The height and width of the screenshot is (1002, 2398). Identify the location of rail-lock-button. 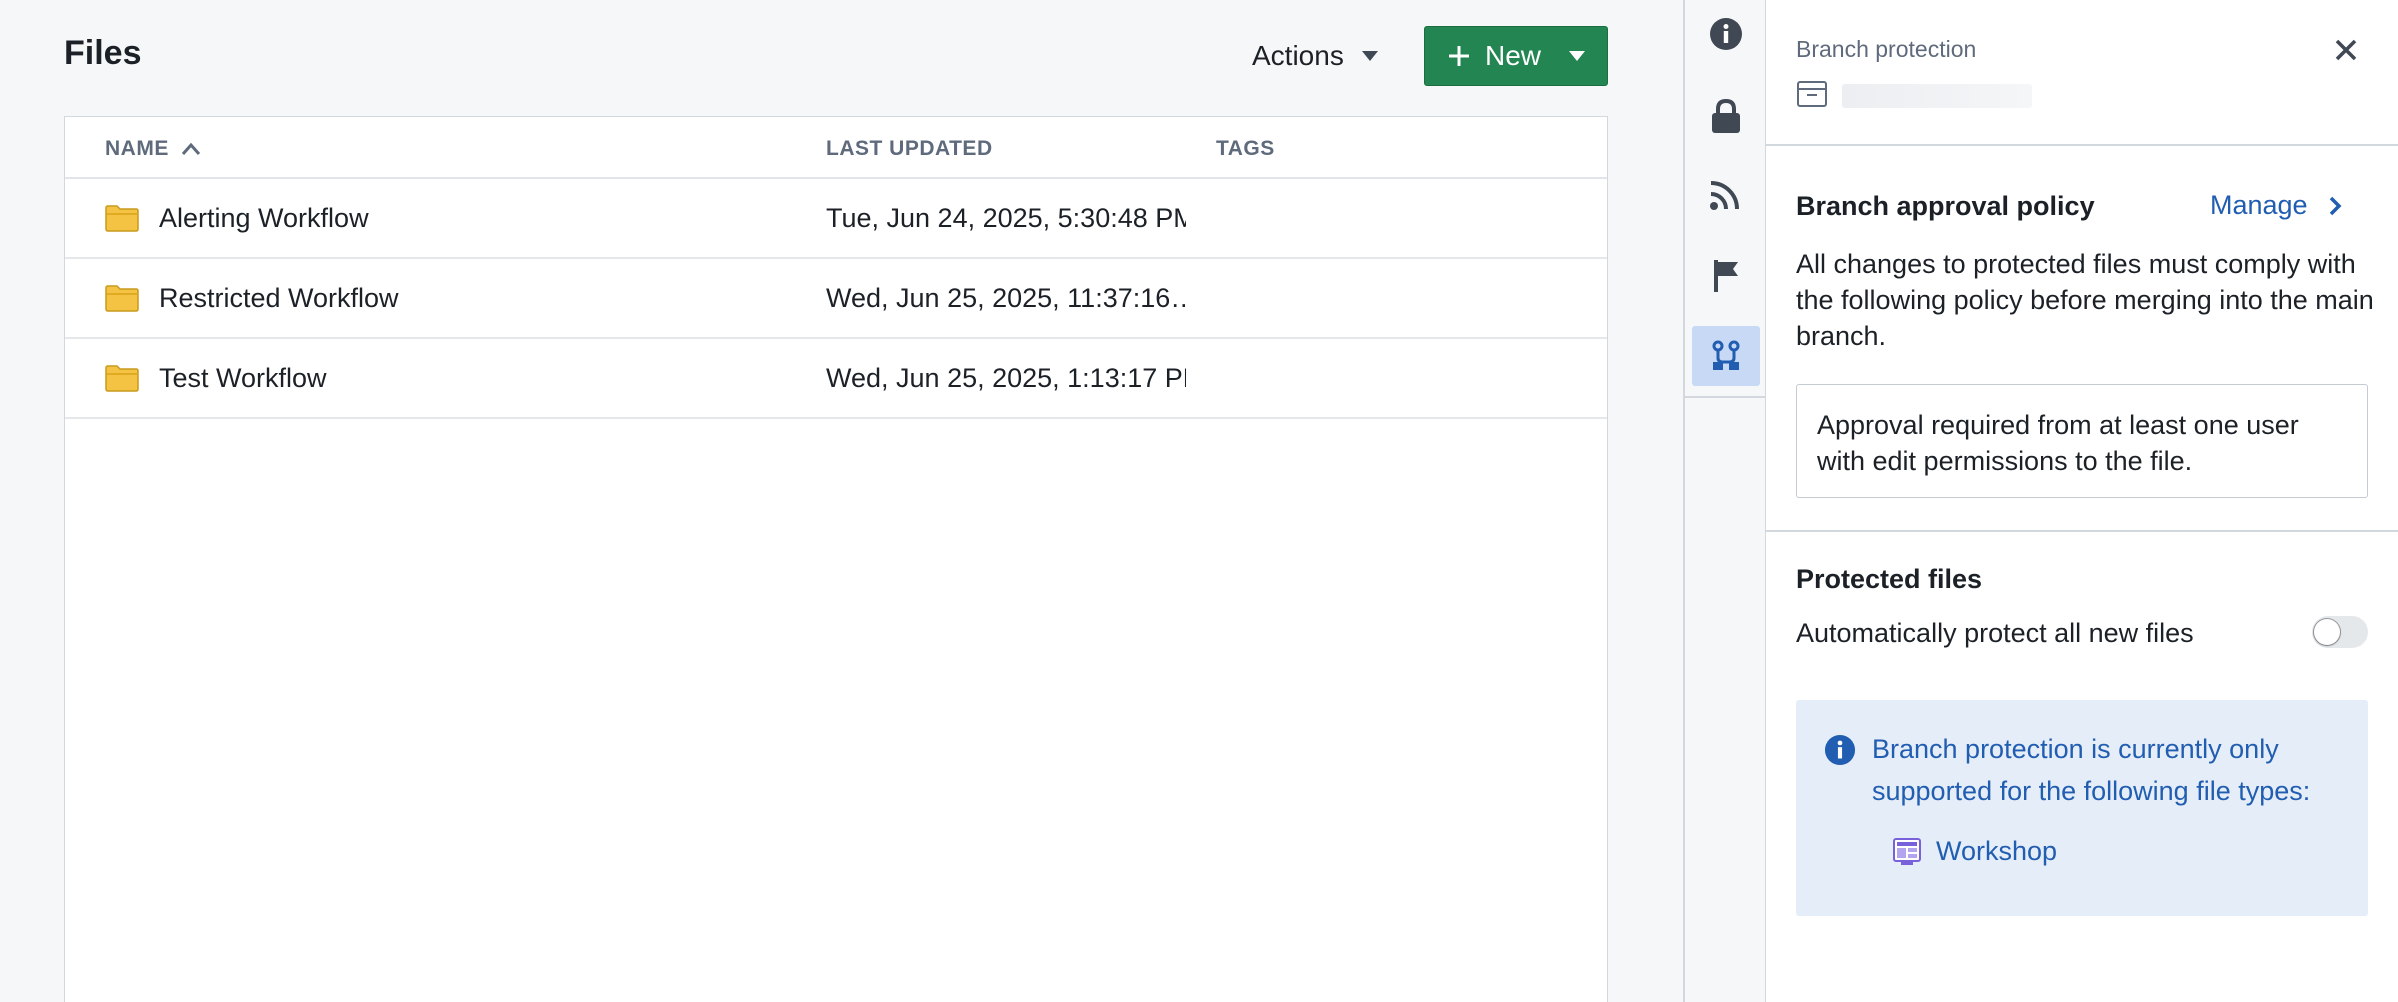
(1726, 116).